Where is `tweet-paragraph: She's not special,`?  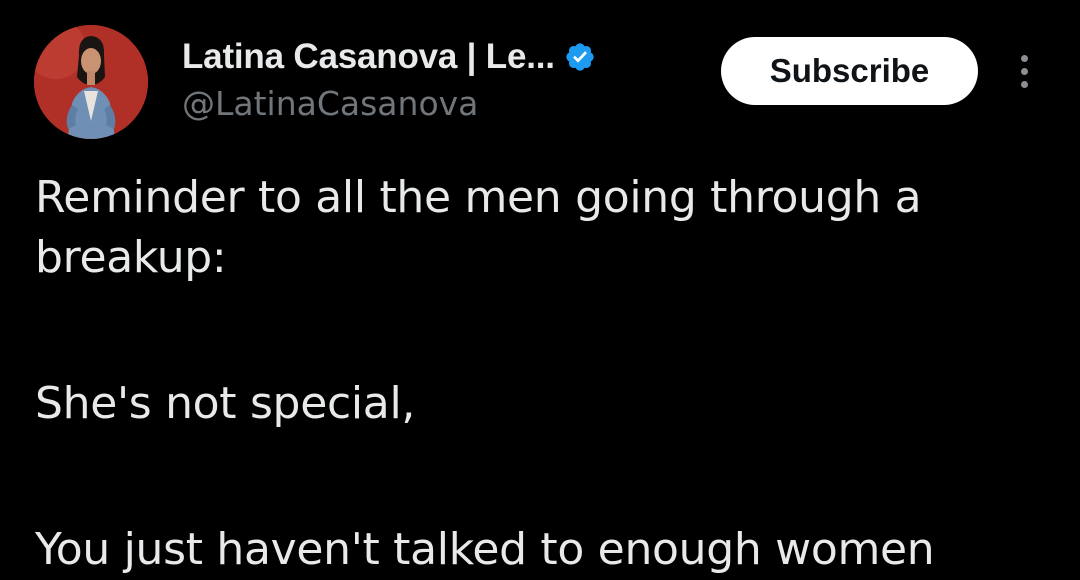
tweet-paragraph: She's not special, is located at coordinates (225, 403).